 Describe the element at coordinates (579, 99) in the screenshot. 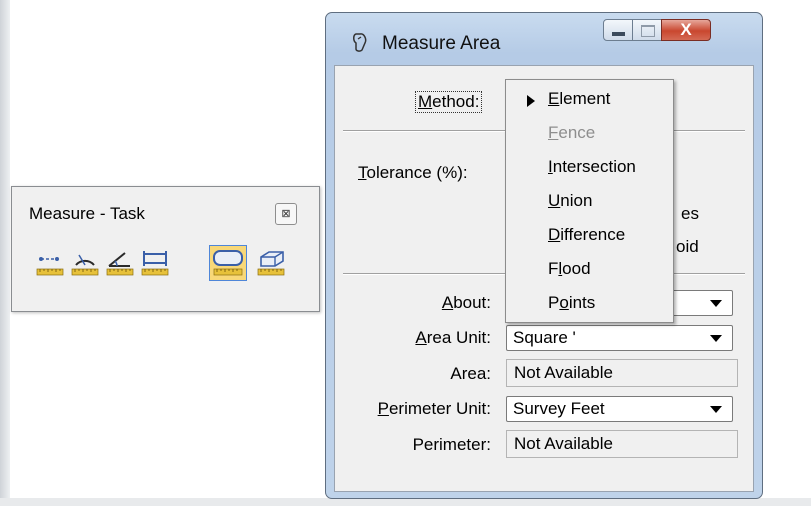

I see `menu-item-element: Element` at that location.